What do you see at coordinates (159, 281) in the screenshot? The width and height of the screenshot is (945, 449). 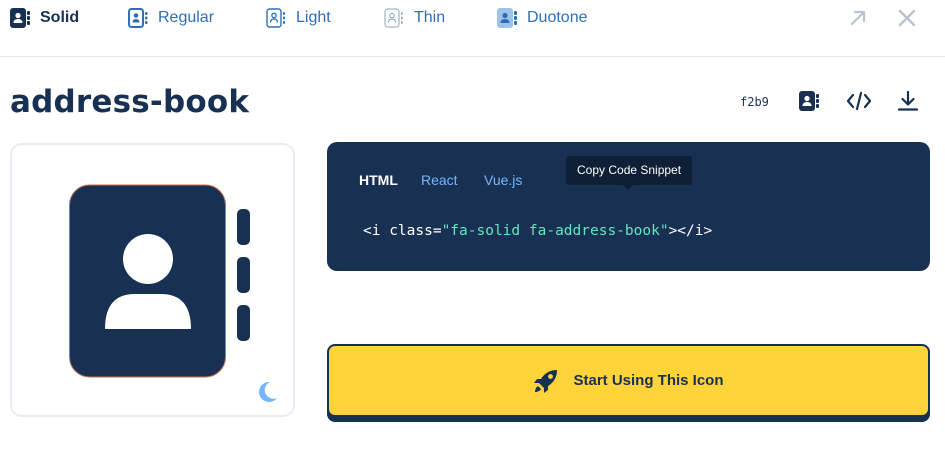 I see `address-book-preview-icon` at bounding box center [159, 281].